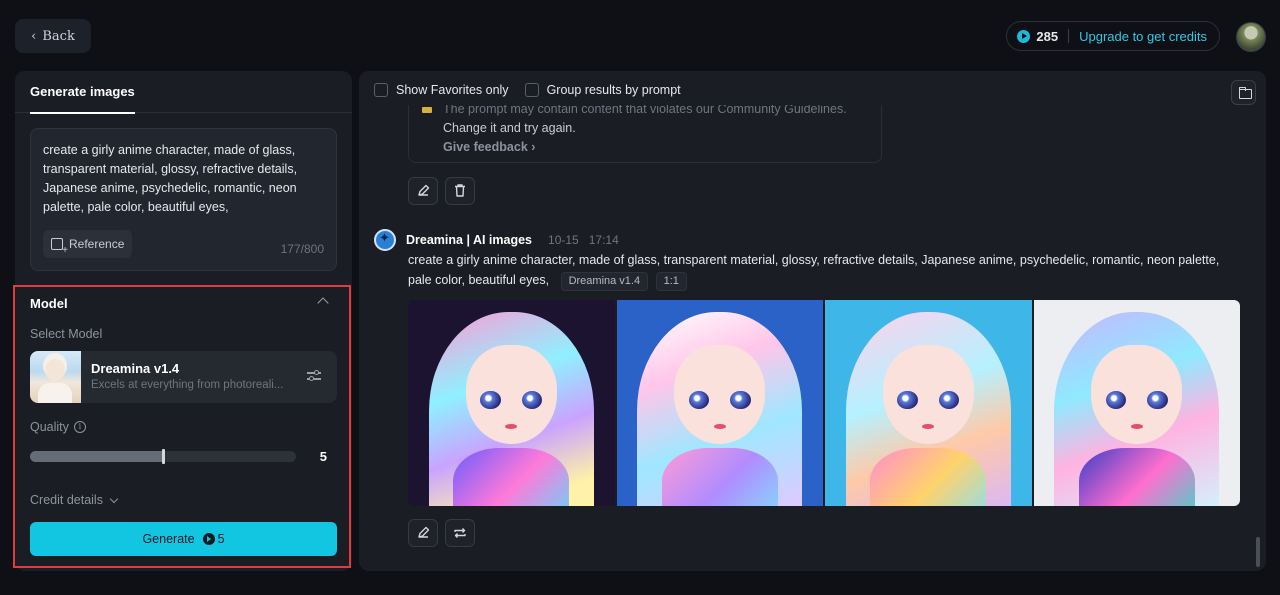 The image size is (1280, 595). I want to click on quality-slider-handle, so click(163, 456).